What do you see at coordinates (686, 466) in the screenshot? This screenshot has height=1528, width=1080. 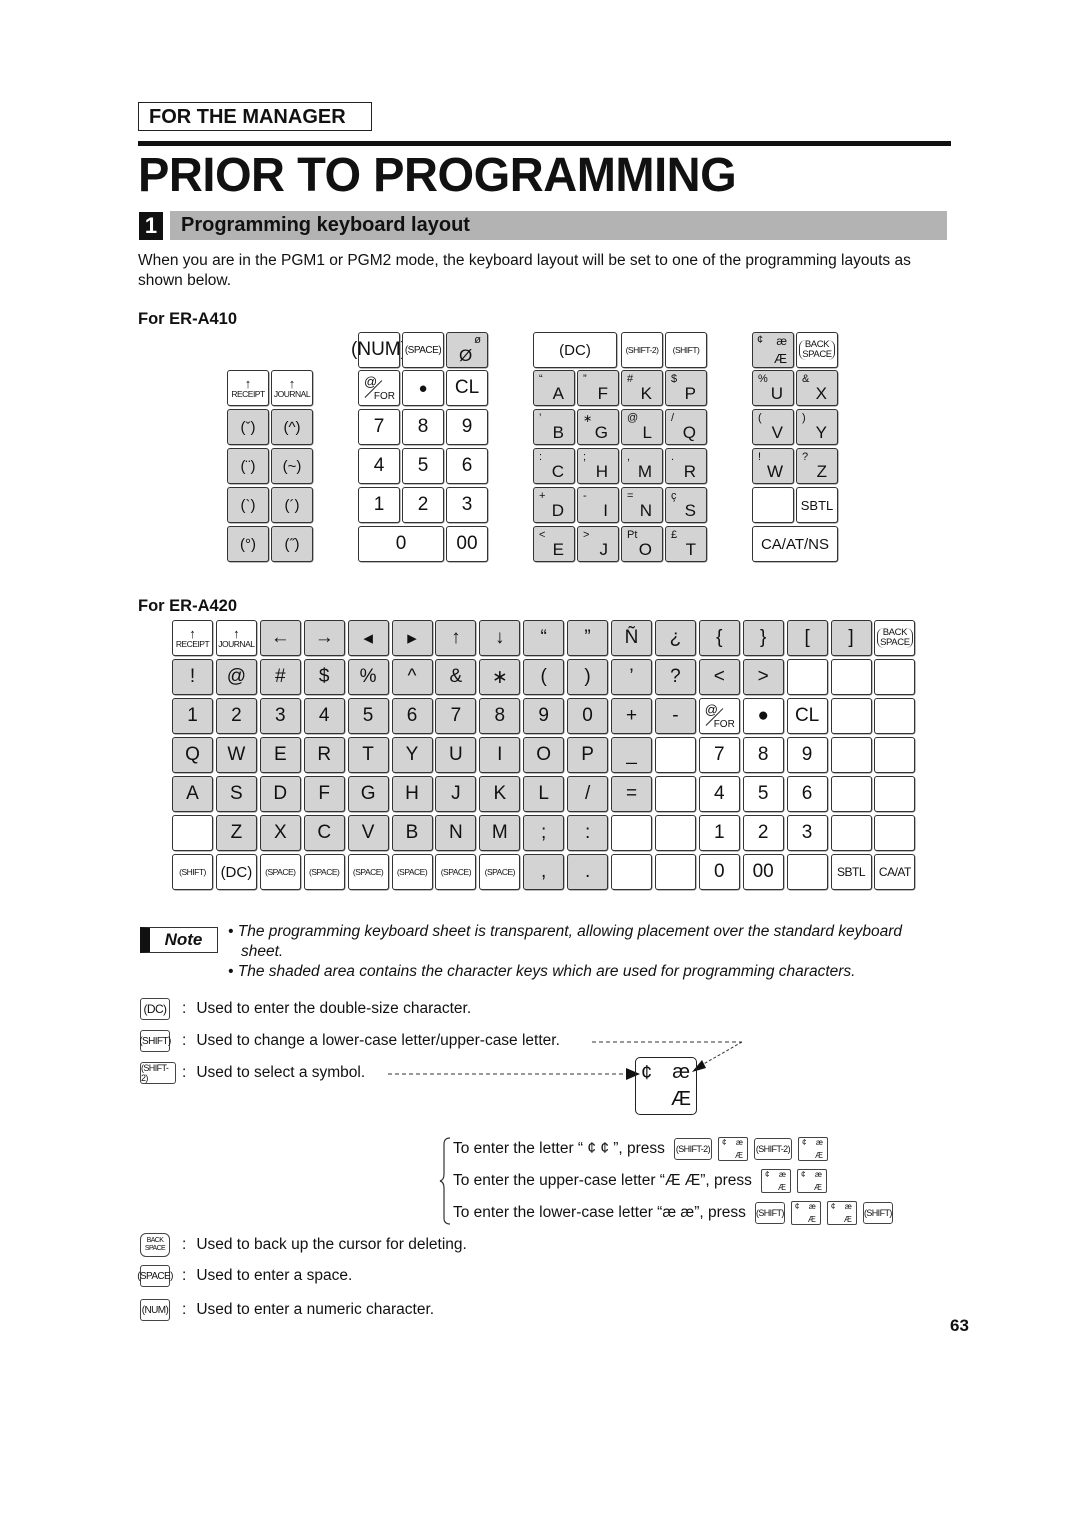 I see `char-key: .R` at bounding box center [686, 466].